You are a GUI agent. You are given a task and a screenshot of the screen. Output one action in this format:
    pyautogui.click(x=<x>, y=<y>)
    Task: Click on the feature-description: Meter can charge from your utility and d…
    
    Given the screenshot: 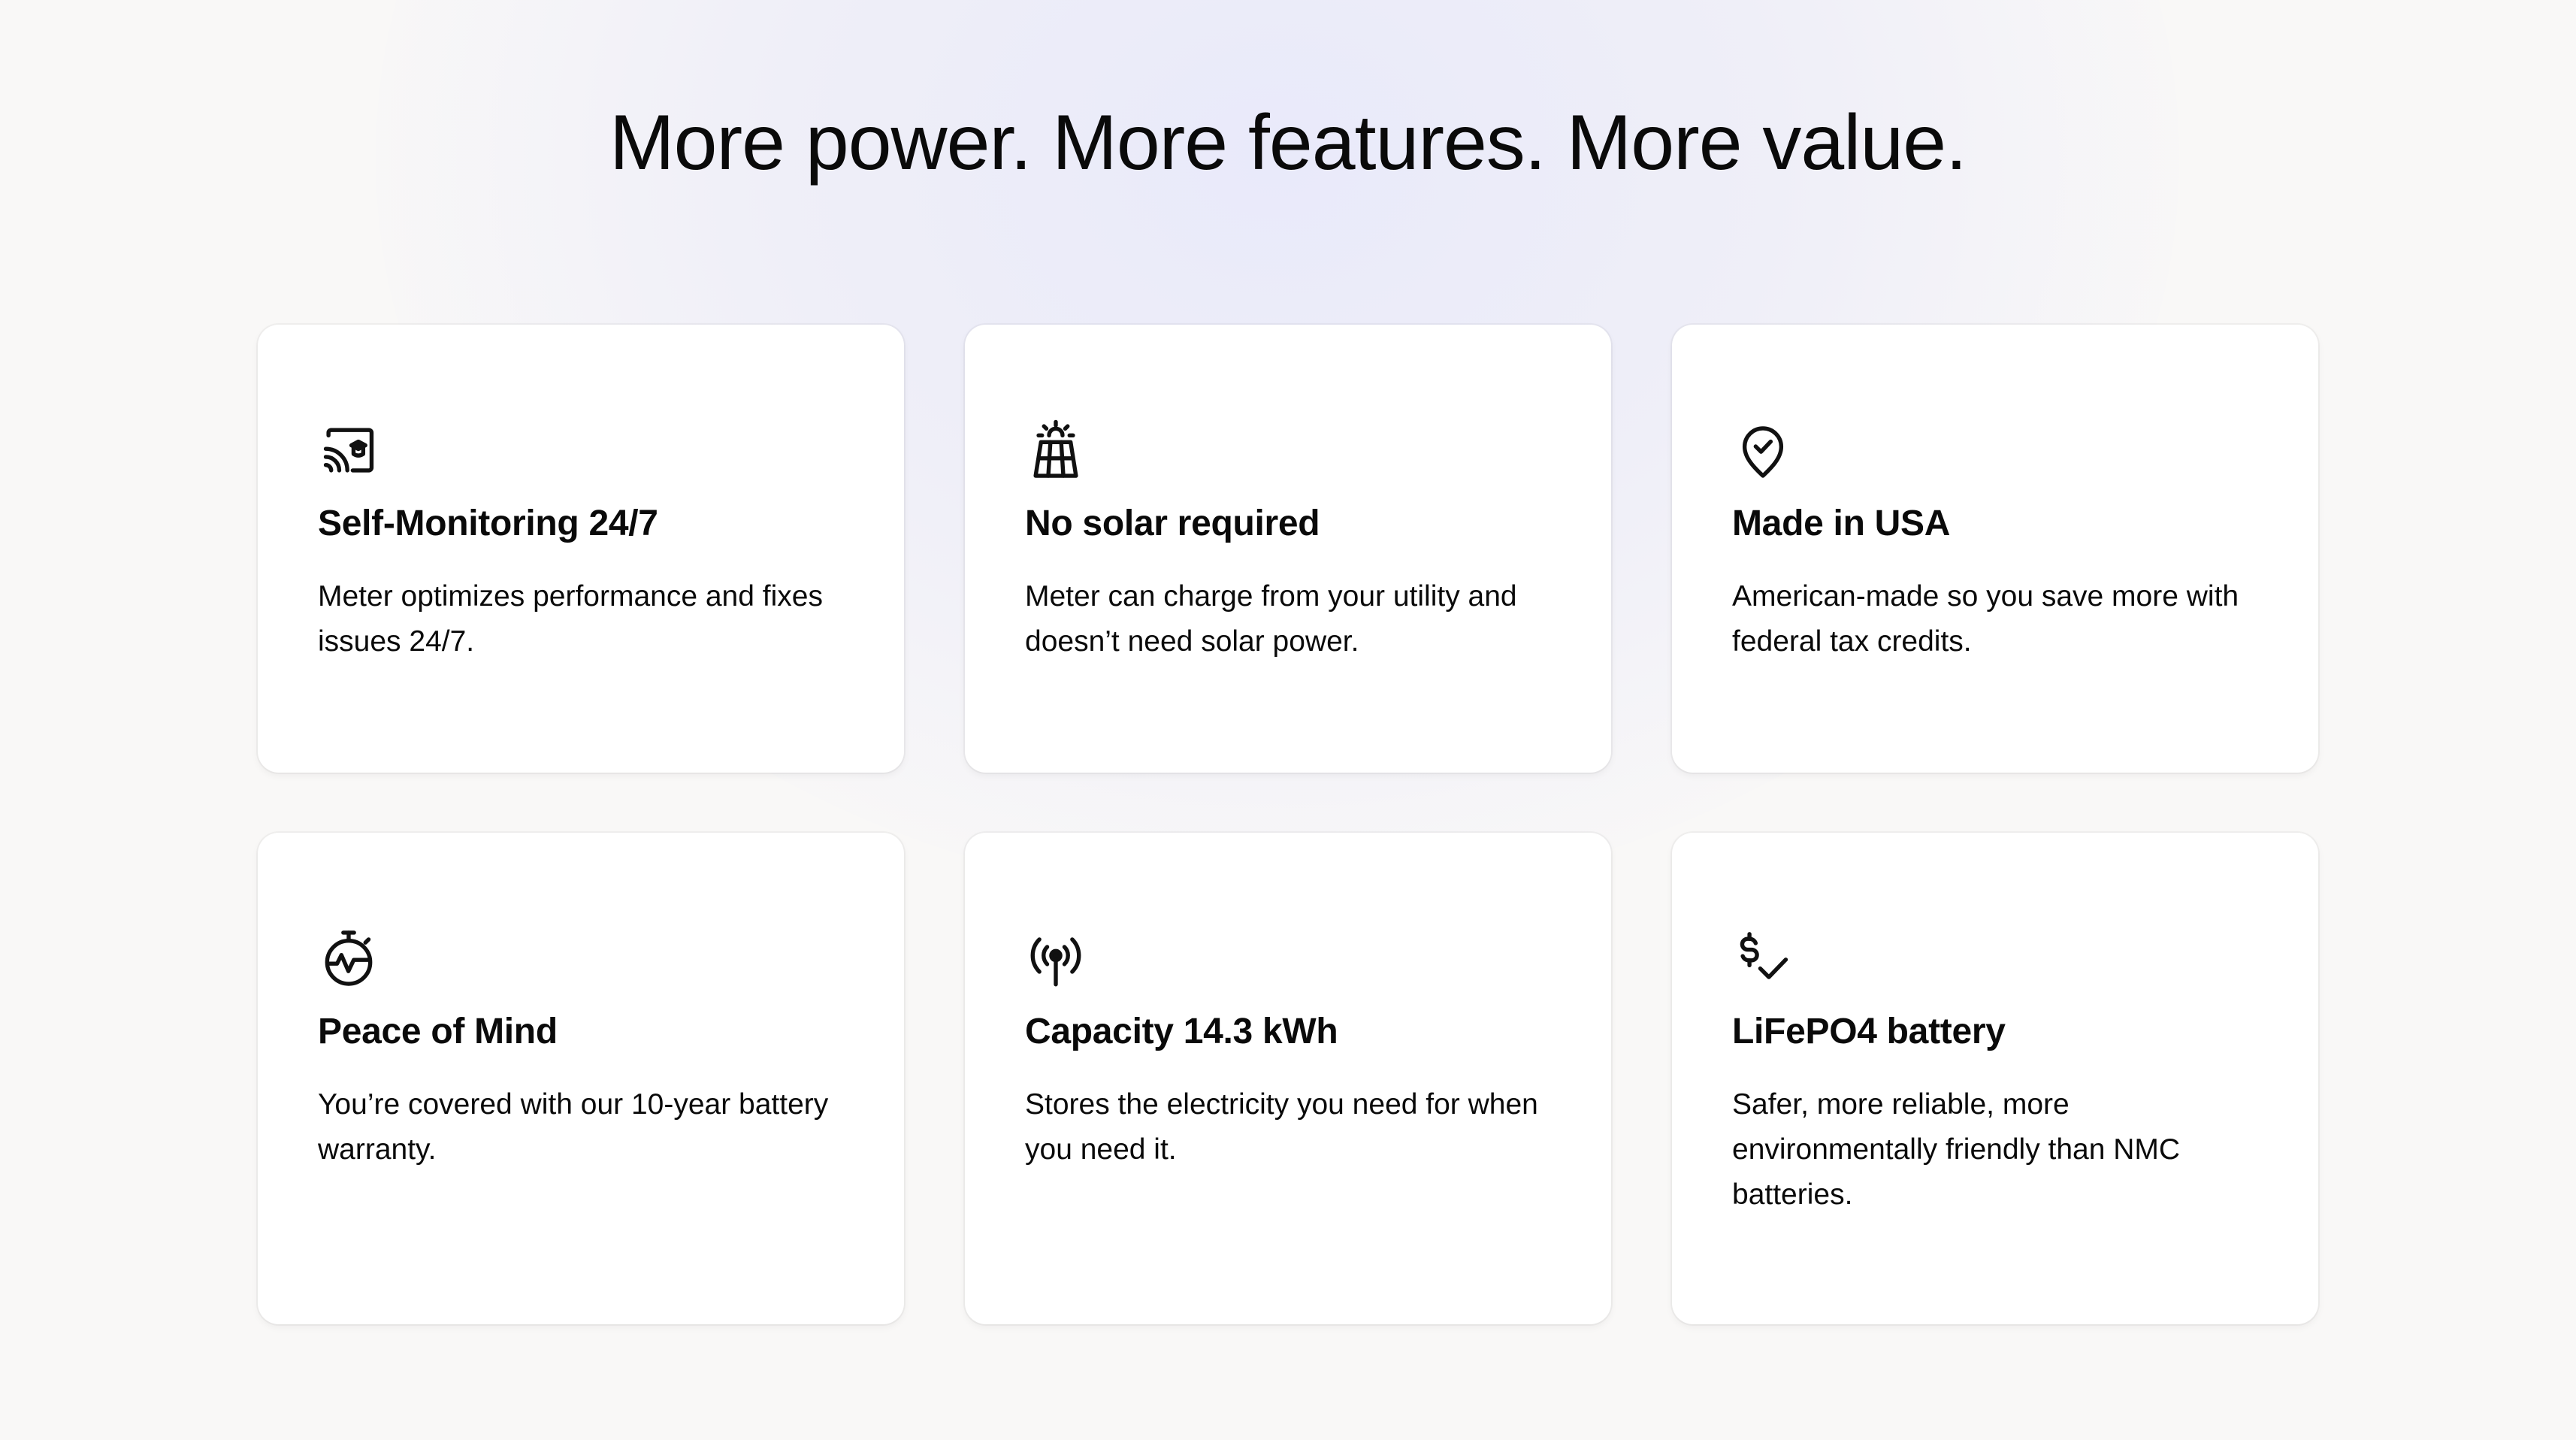 What is the action you would take?
    pyautogui.click(x=1271, y=618)
    